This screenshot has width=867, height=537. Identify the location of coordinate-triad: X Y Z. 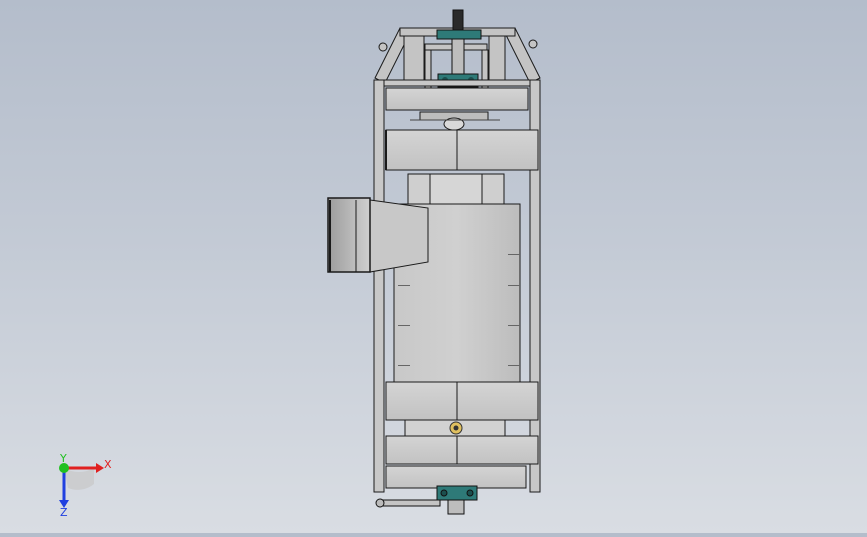
(85, 485).